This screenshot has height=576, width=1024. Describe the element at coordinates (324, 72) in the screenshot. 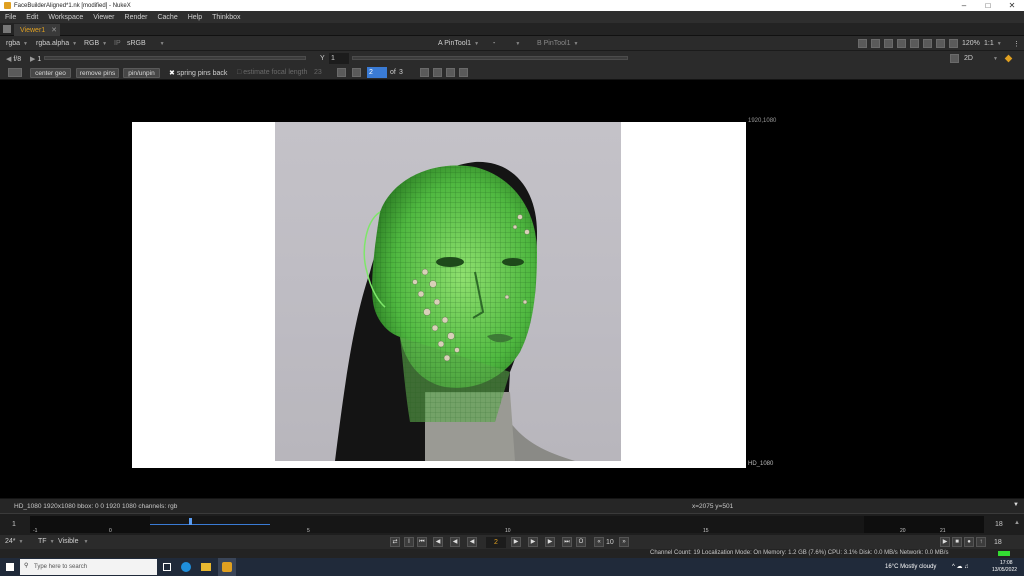

I see `focal-length-field: 23` at that location.